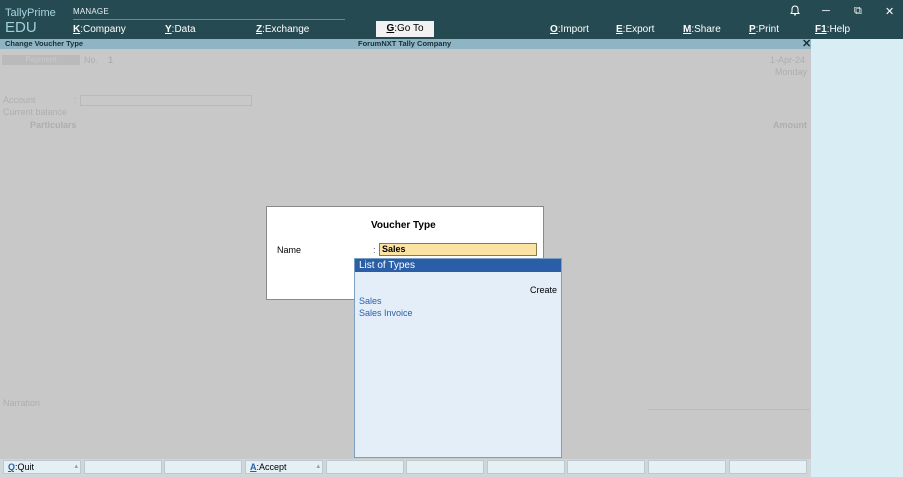 The height and width of the screenshot is (477, 903). I want to click on narration-label: Narration, so click(22, 403).